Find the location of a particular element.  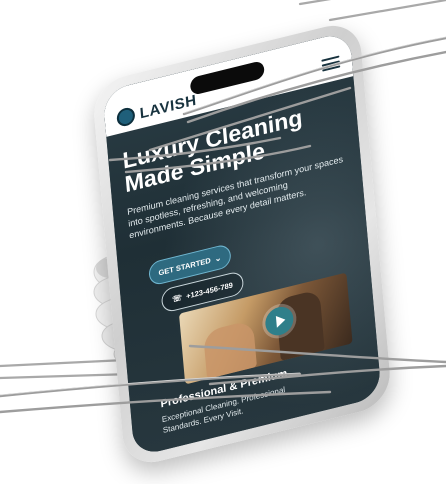

menu-icon is located at coordinates (331, 63).